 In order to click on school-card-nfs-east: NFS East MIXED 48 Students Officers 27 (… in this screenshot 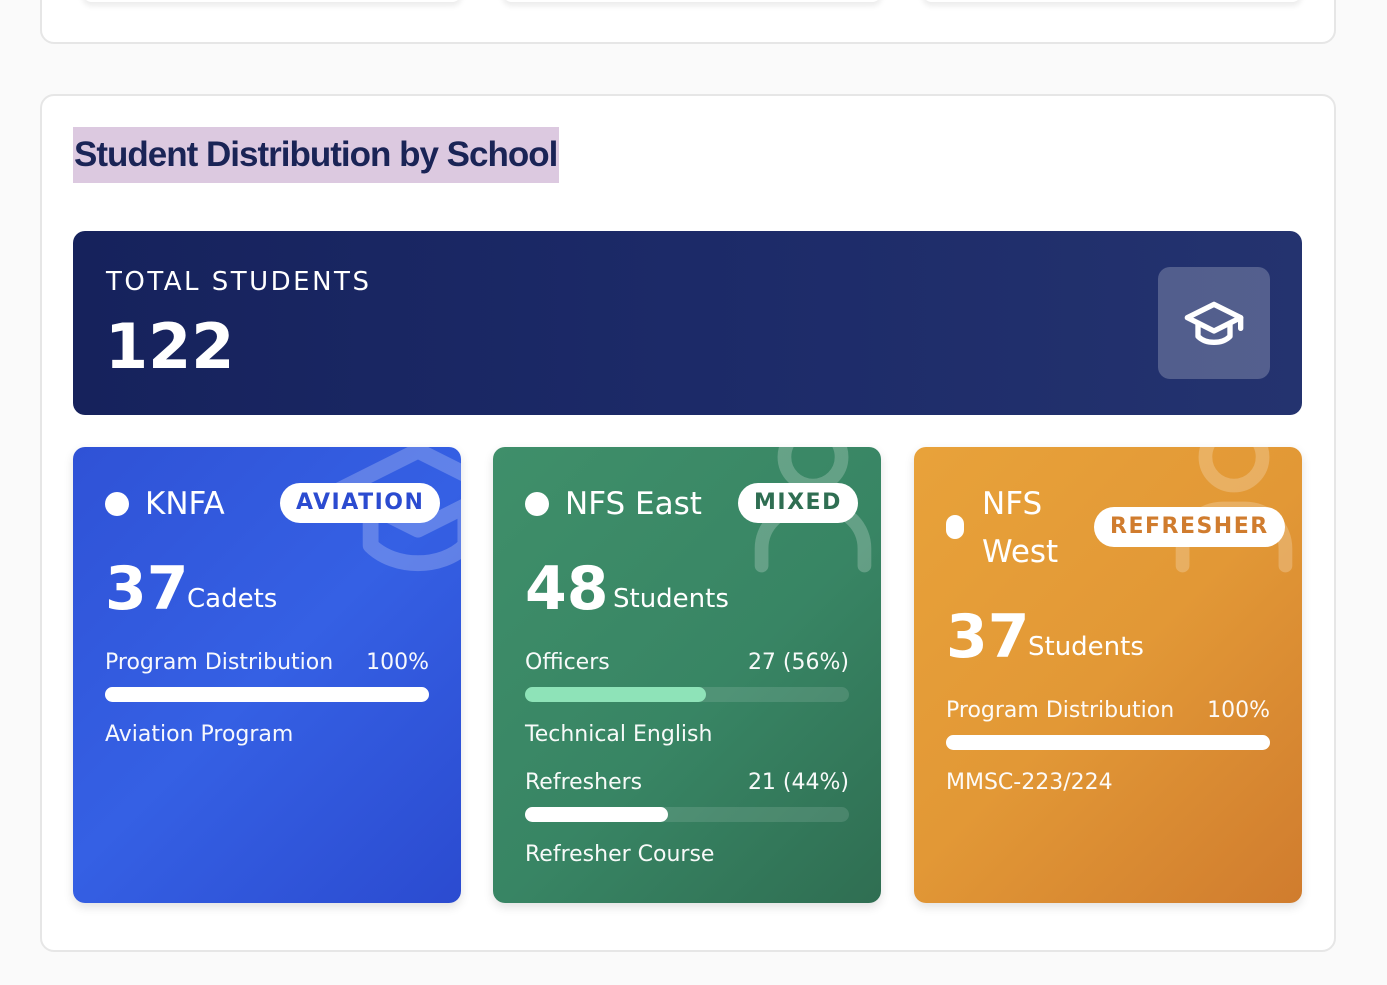, I will do `click(687, 675)`.